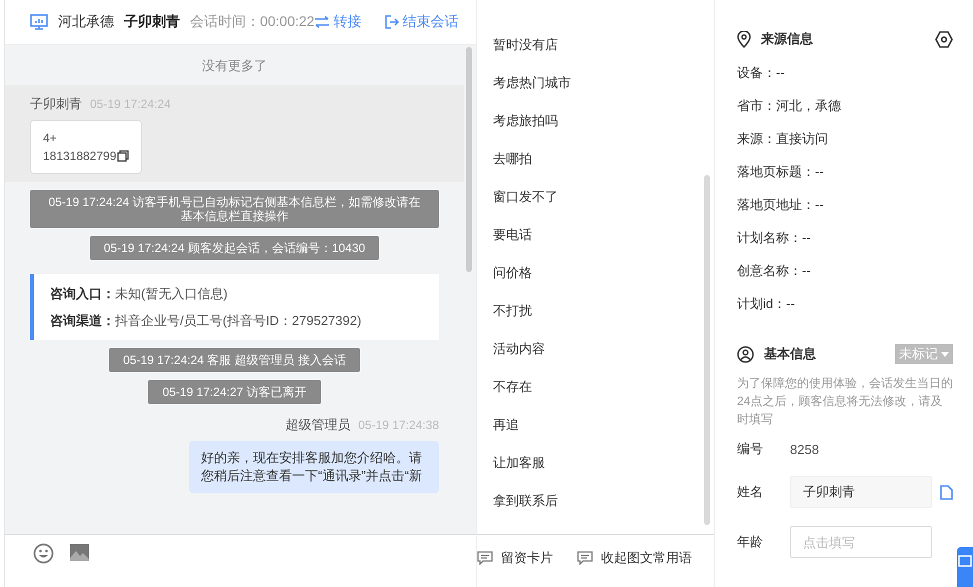  Describe the element at coordinates (595, 463) in the screenshot. I see `quick-reply-item: 让加客服` at that location.